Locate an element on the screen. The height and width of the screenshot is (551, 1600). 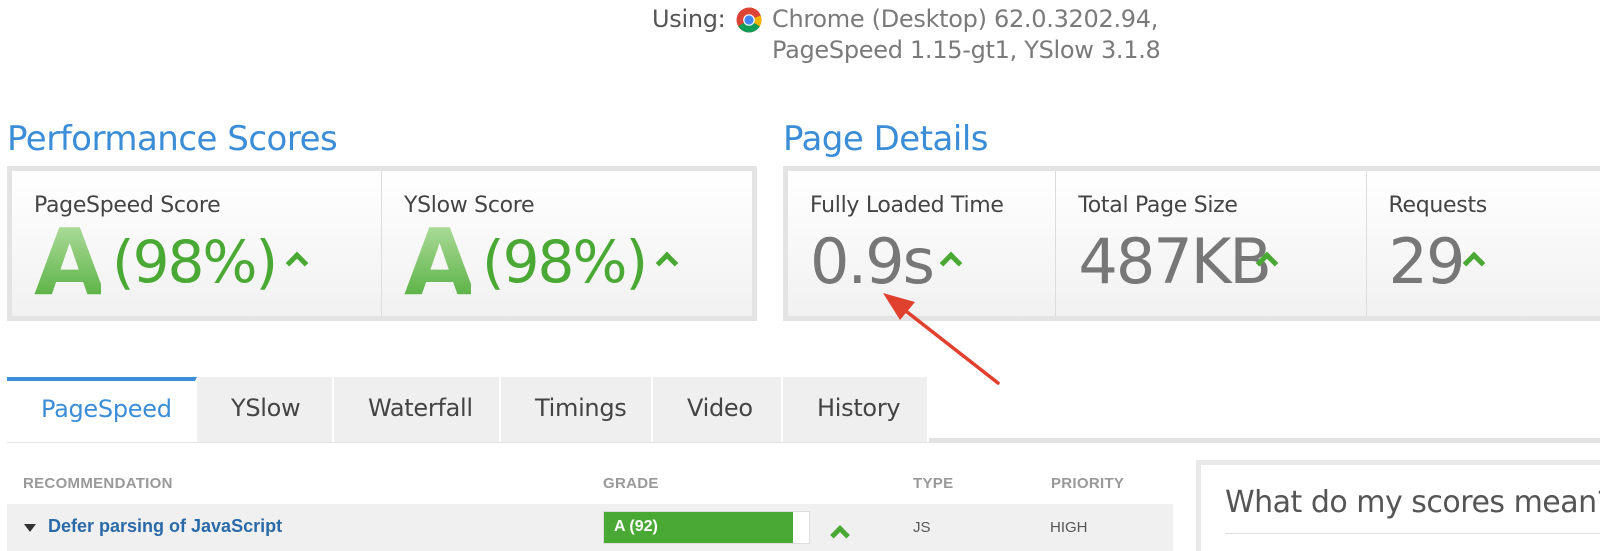
pagespeed-grade-letter: A is located at coordinates (69, 262).